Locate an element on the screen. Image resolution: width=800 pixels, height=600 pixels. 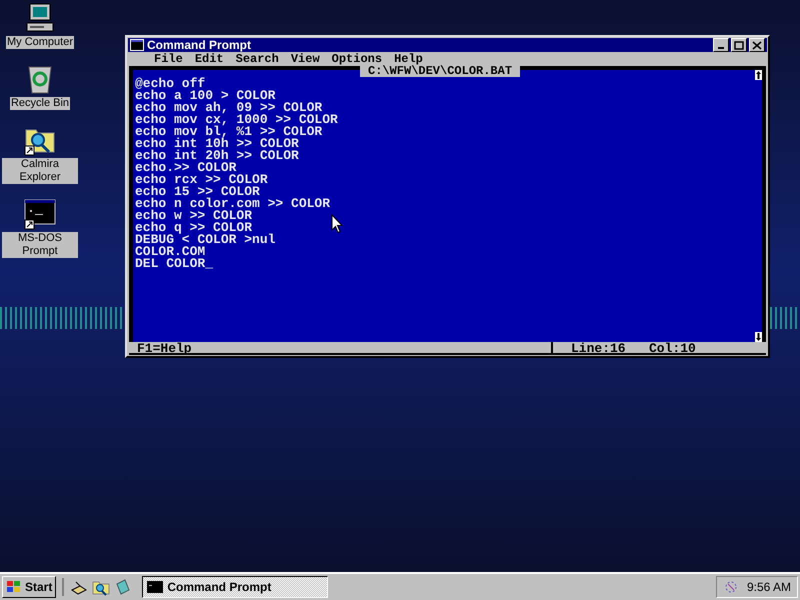
code-line: echo rcx >> COLOR is located at coordinates (201, 180).